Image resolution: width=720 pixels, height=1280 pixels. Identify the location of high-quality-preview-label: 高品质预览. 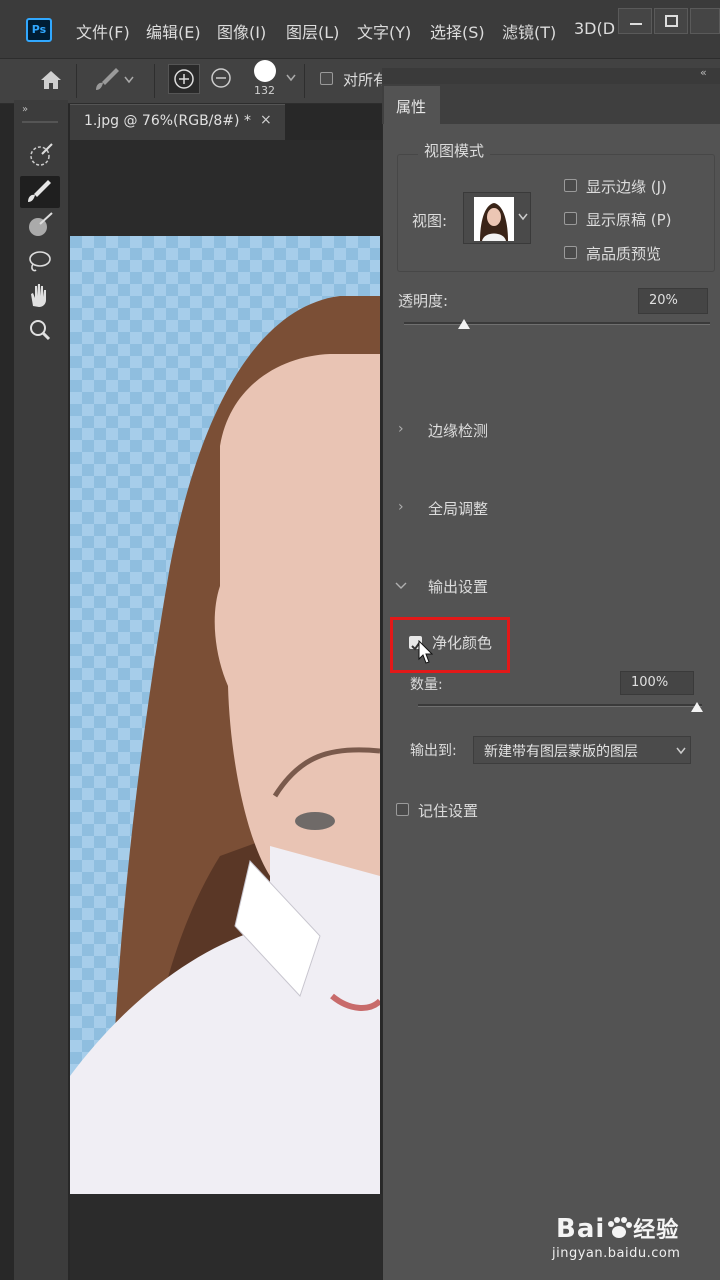
(624, 254).